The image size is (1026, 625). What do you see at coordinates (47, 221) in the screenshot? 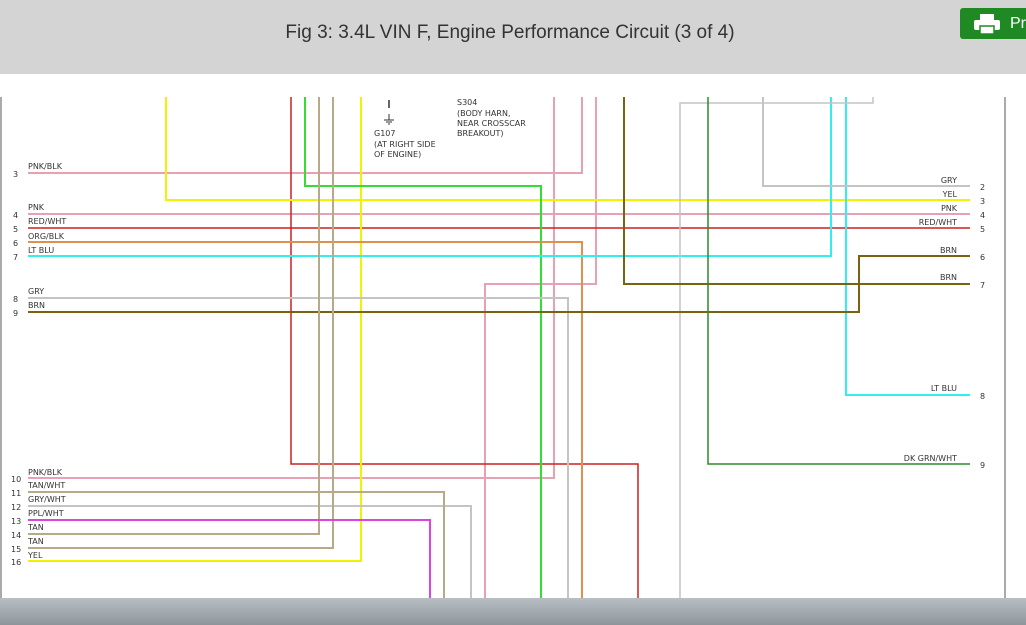
I see `left-wire-label: RED/WHT` at bounding box center [47, 221].